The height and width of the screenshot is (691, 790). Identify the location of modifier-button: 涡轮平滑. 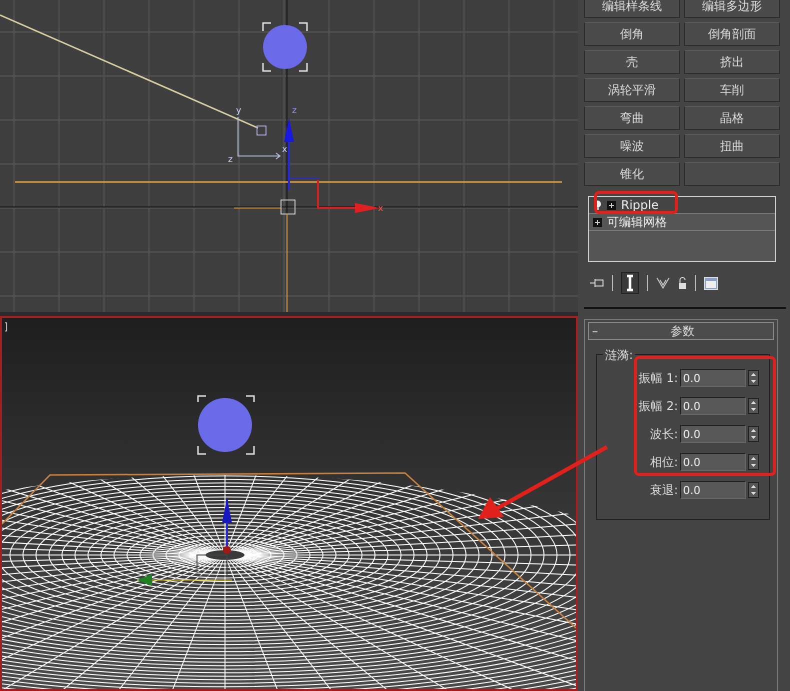
(632, 90).